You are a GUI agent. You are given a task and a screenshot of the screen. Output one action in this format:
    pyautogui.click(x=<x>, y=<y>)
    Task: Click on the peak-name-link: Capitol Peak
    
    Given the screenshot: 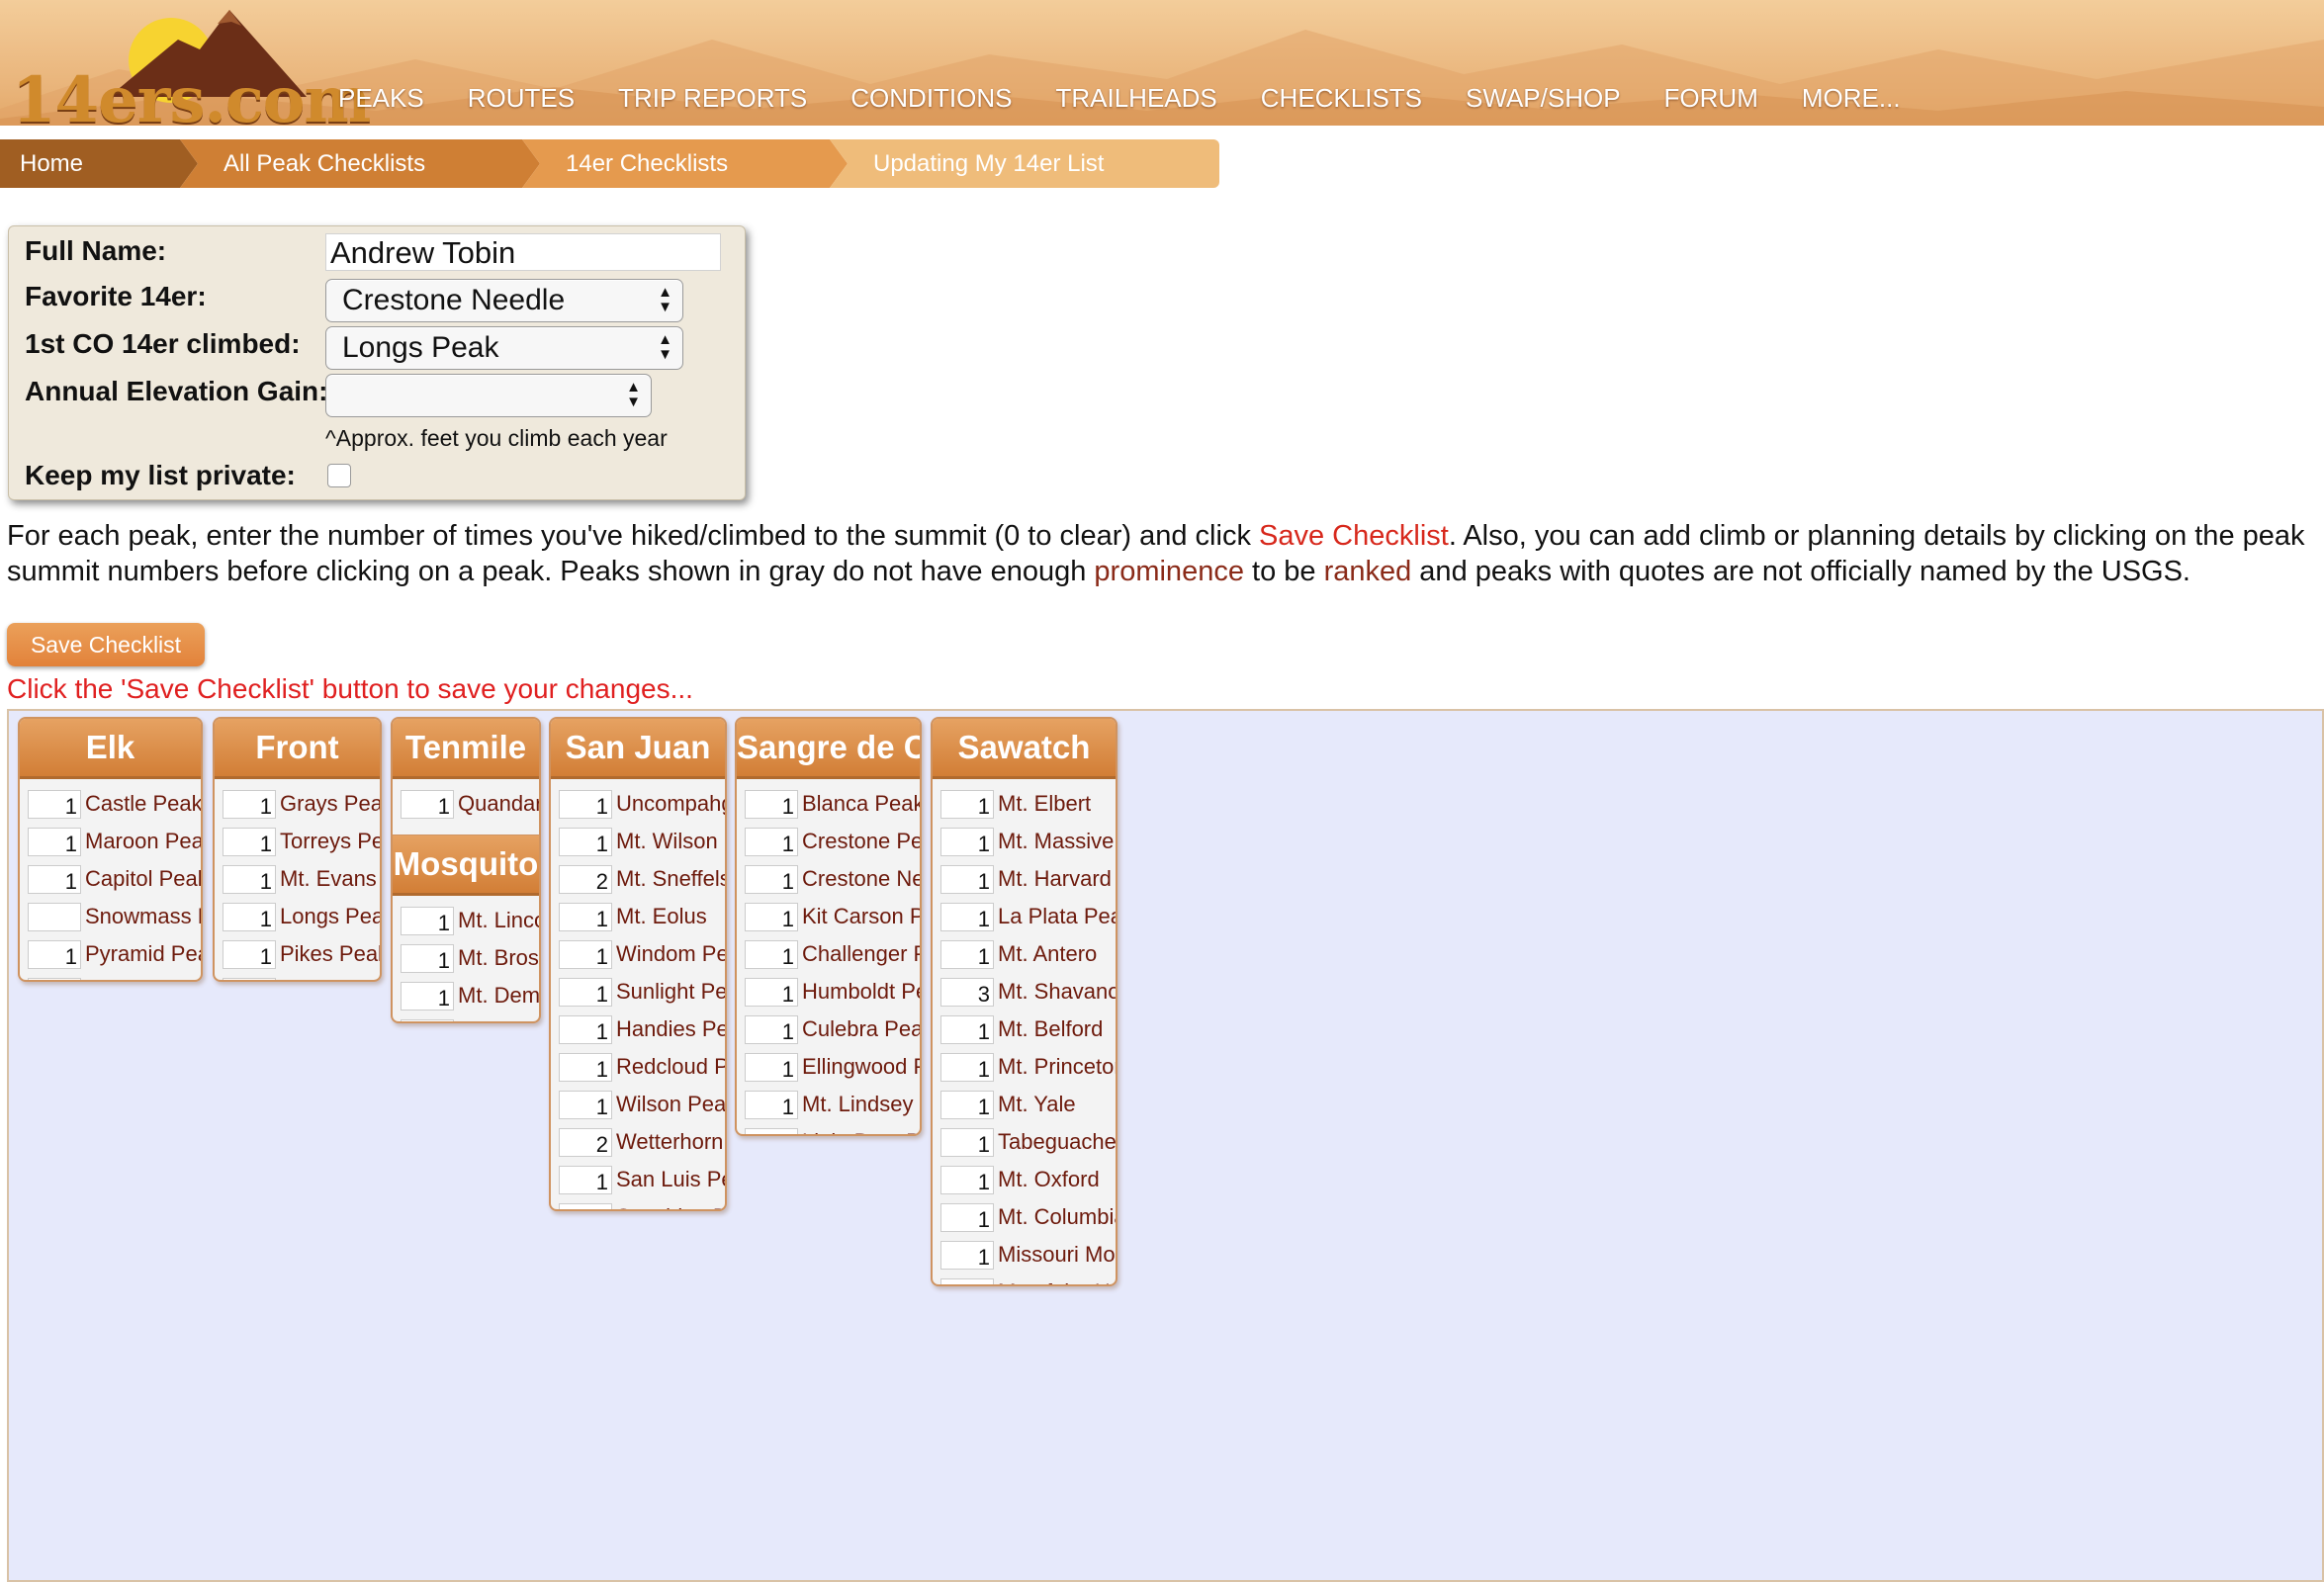 What is the action you would take?
    pyautogui.click(x=143, y=879)
    